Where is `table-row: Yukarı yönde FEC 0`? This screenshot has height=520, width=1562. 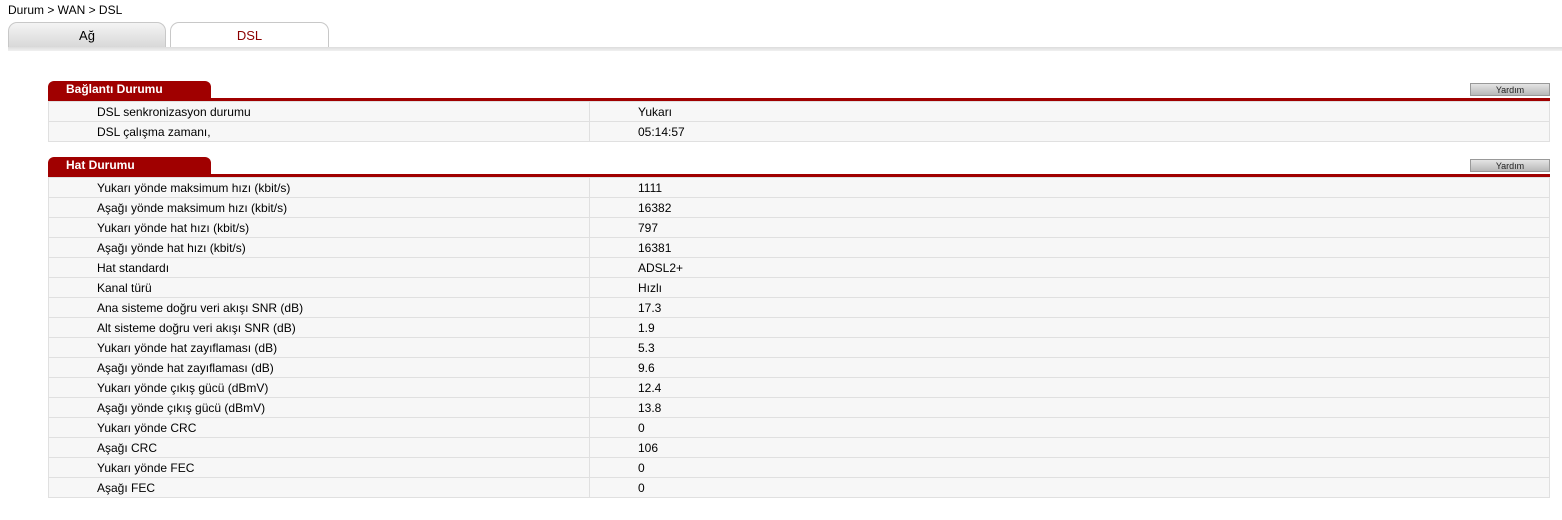
table-row: Yukarı yönde FEC 0 is located at coordinates (799, 467).